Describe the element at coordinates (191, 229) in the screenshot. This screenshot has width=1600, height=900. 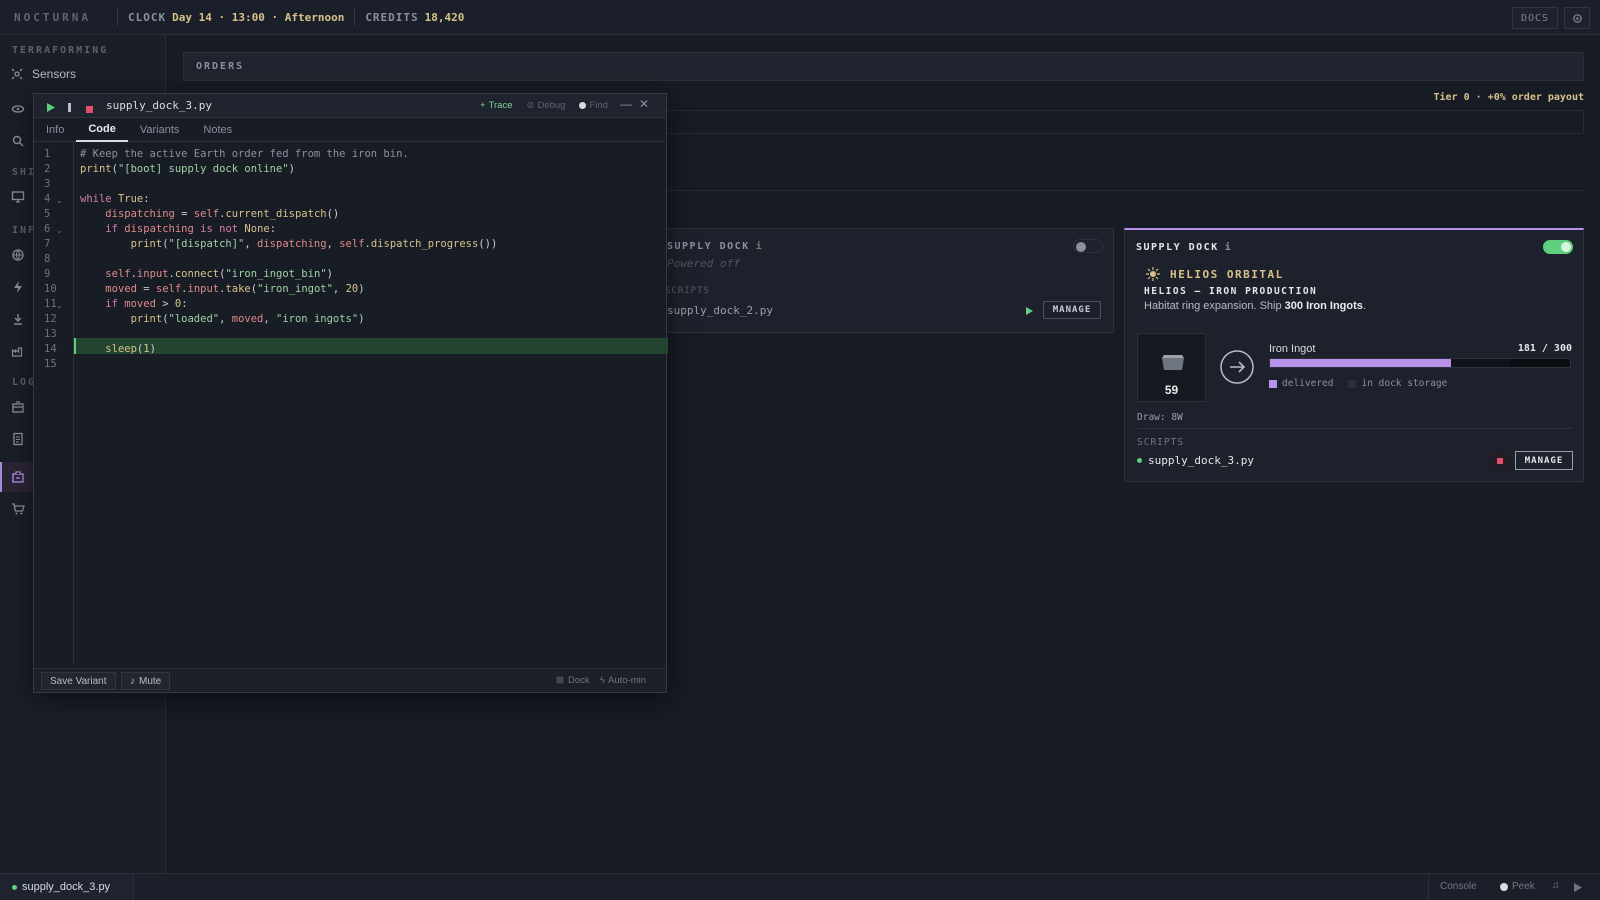
I see `code-line: if dispatching is not None:` at that location.